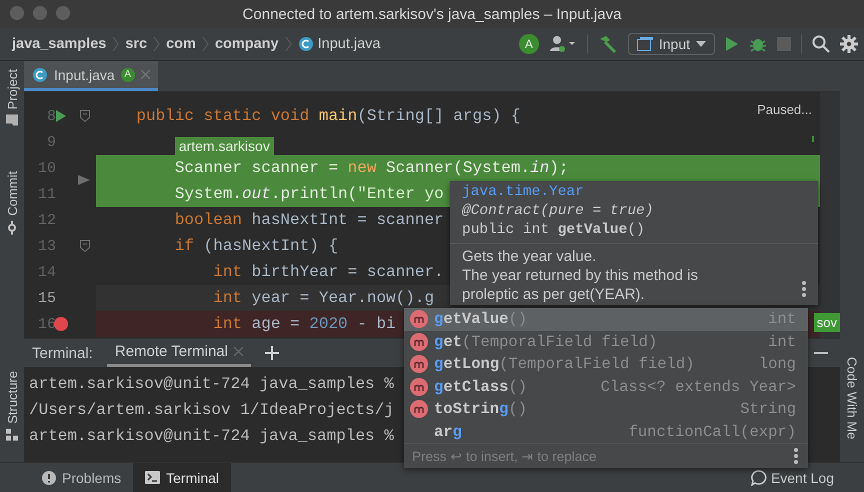  I want to click on line-number: 12, so click(46, 220).